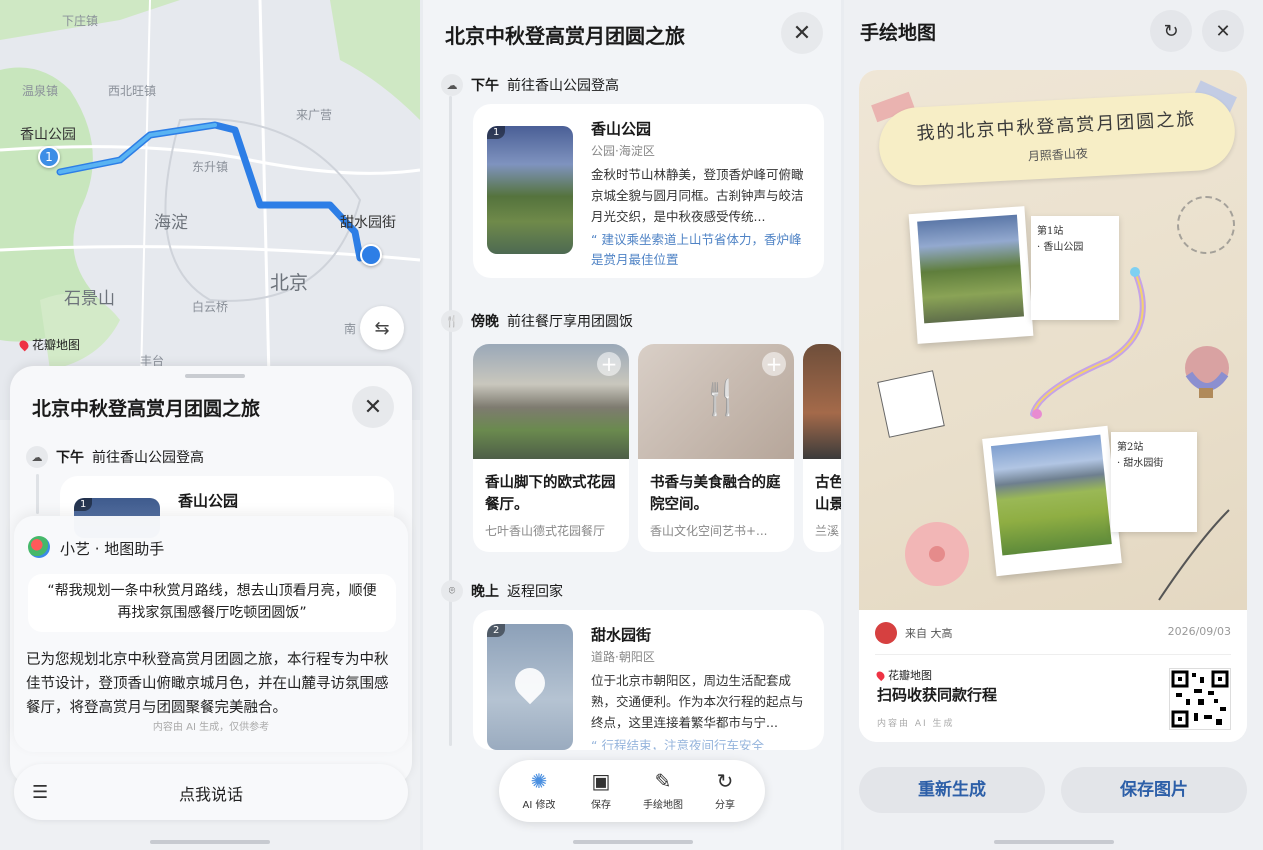 This screenshot has width=1263, height=850. Describe the element at coordinates (48, 344) in the screenshot. I see `map-brand: 花瓣地图` at that location.